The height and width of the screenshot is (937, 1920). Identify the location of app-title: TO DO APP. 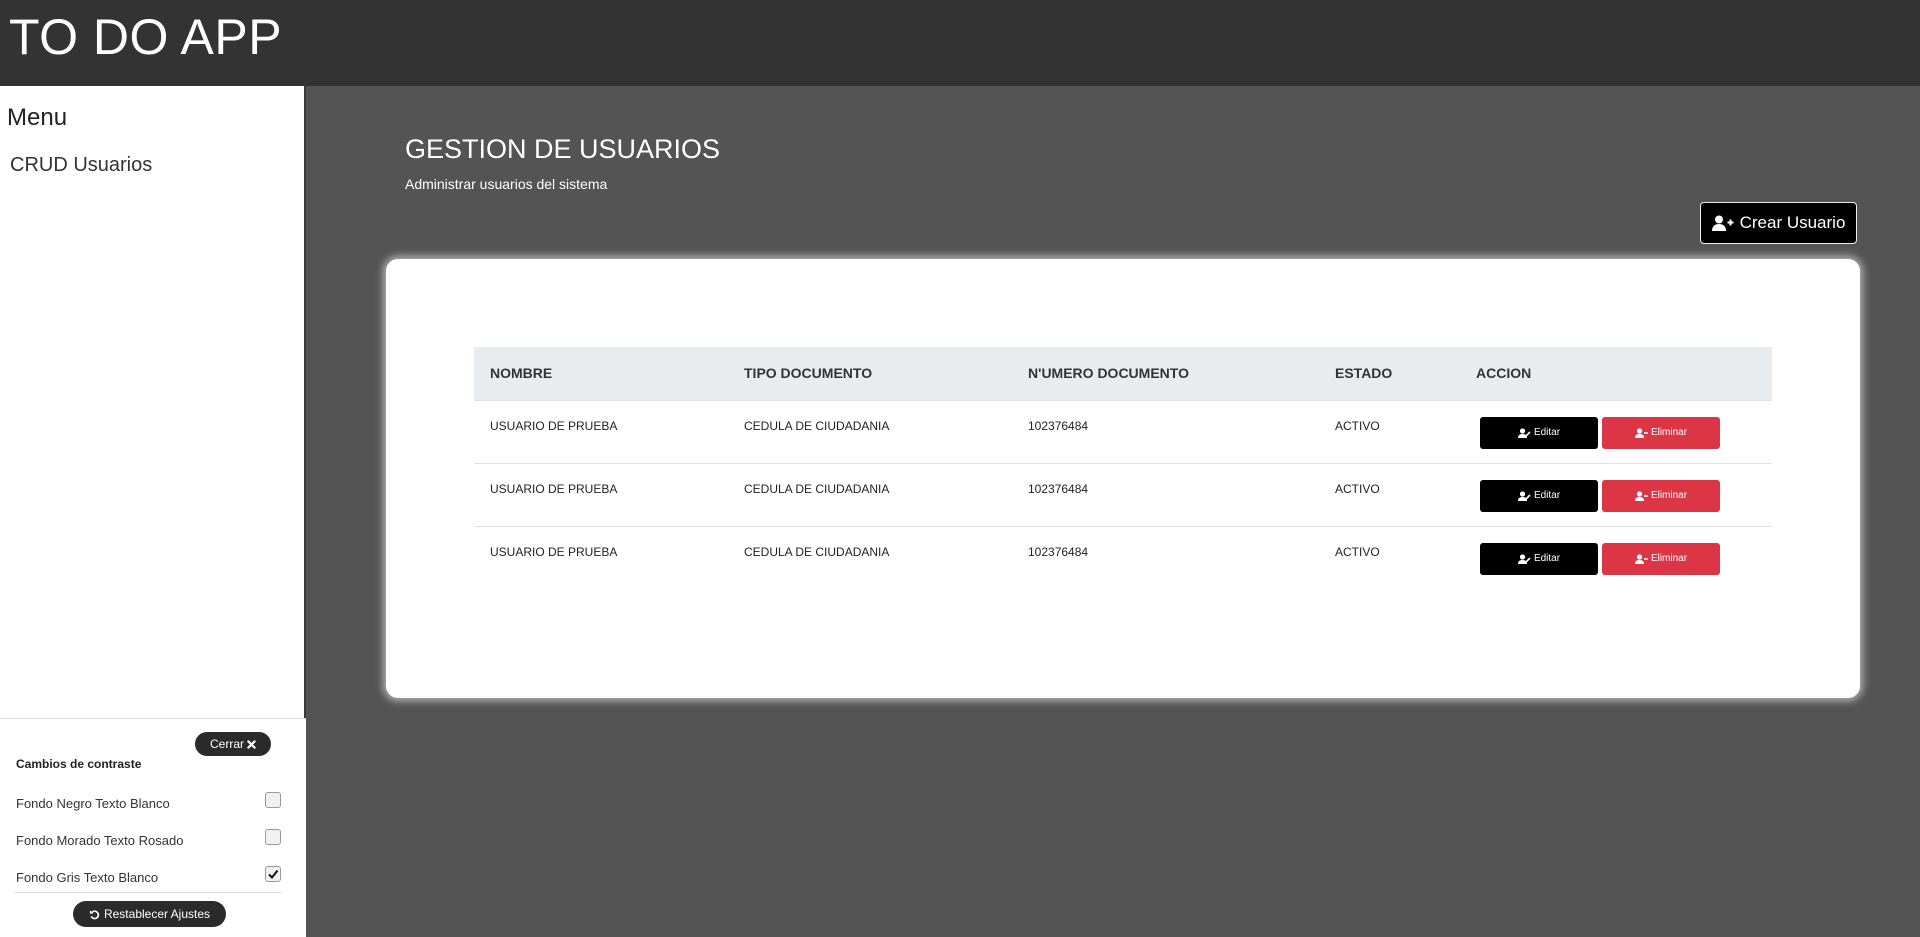
(146, 37).